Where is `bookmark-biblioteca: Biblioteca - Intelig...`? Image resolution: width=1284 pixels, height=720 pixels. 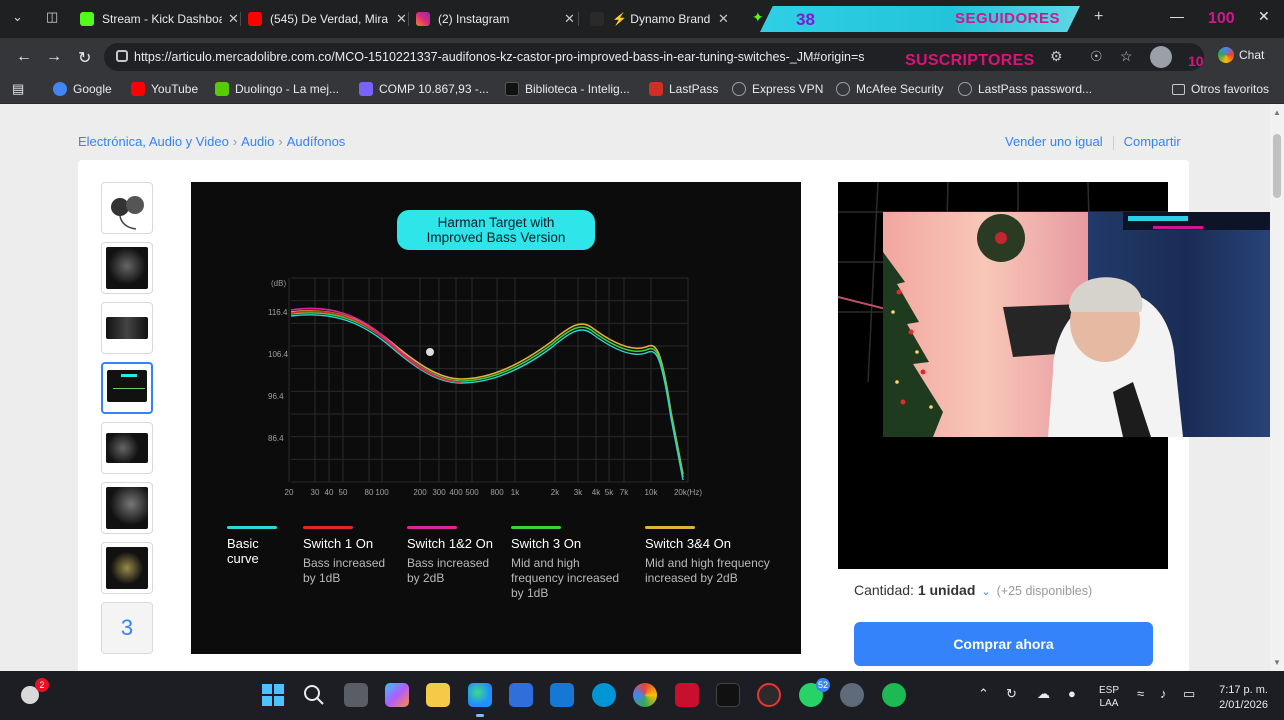 bookmark-biblioteca: Biblioteca - Intelig... is located at coordinates (567, 89).